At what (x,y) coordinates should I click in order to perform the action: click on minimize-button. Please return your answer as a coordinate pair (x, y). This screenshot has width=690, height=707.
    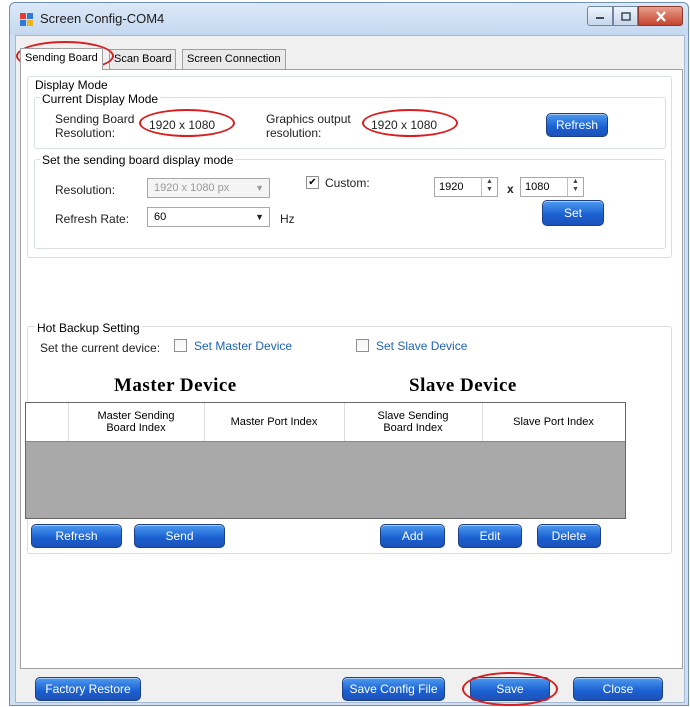
    Looking at the image, I should click on (600, 16).